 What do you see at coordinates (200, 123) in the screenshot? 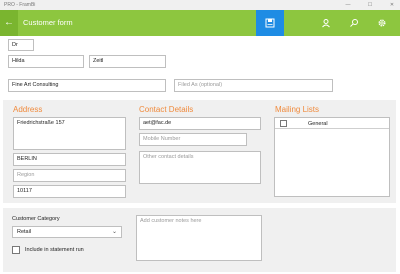
I see `email-field: aet@fac.de` at bounding box center [200, 123].